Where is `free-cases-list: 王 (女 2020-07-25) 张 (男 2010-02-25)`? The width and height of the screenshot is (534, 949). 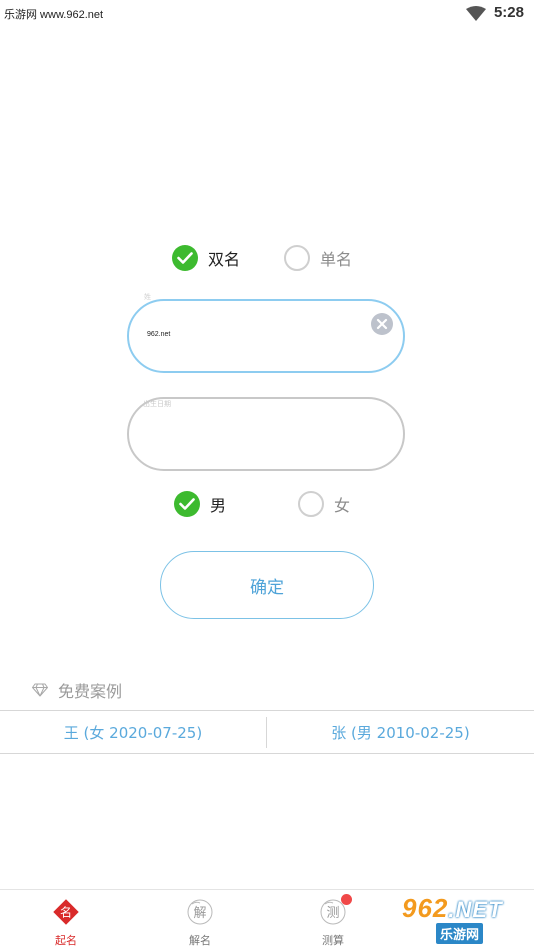
free-cases-list: 王 (女 2020-07-25) 张 (男 2010-02-25) is located at coordinates (267, 732).